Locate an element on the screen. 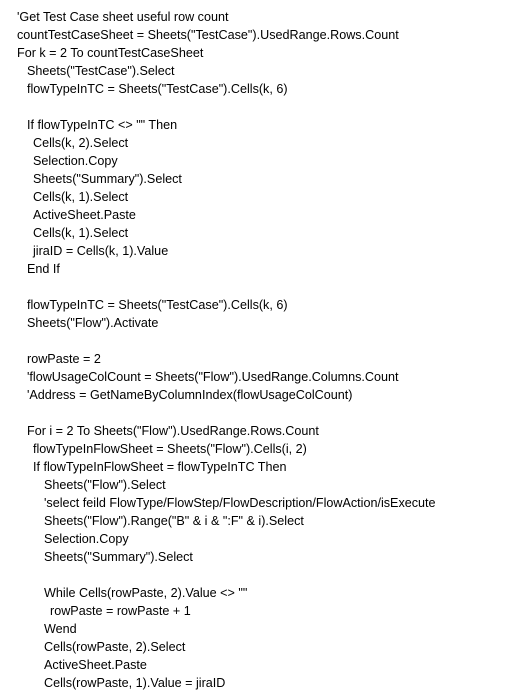  code-line: Sheets("Flow").Activate is located at coordinates (93, 323).